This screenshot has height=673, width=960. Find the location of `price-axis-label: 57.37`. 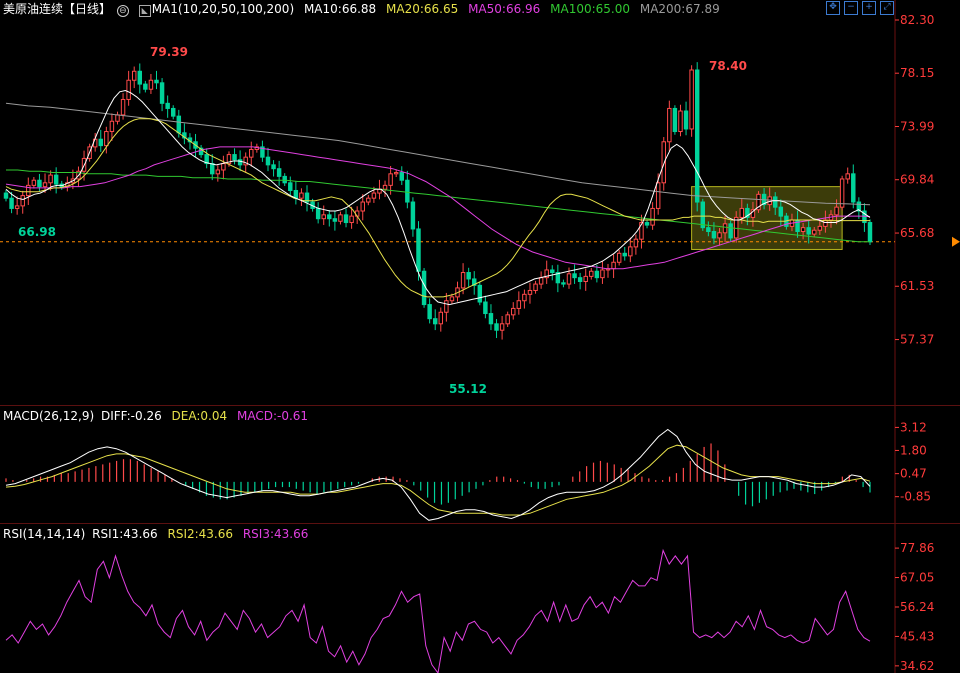

price-axis-label: 57.37 is located at coordinates (917, 340).